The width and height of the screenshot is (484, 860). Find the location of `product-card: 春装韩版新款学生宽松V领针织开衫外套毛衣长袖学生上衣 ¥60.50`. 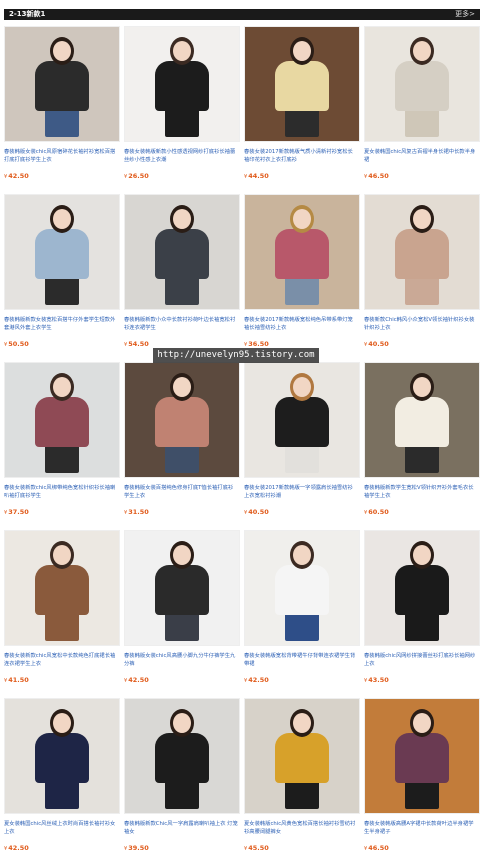

product-card: 春装韩版新款学生宽松V领针织开衫外套毛衣长袖学生上衣 ¥60.50 is located at coordinates (422, 446).